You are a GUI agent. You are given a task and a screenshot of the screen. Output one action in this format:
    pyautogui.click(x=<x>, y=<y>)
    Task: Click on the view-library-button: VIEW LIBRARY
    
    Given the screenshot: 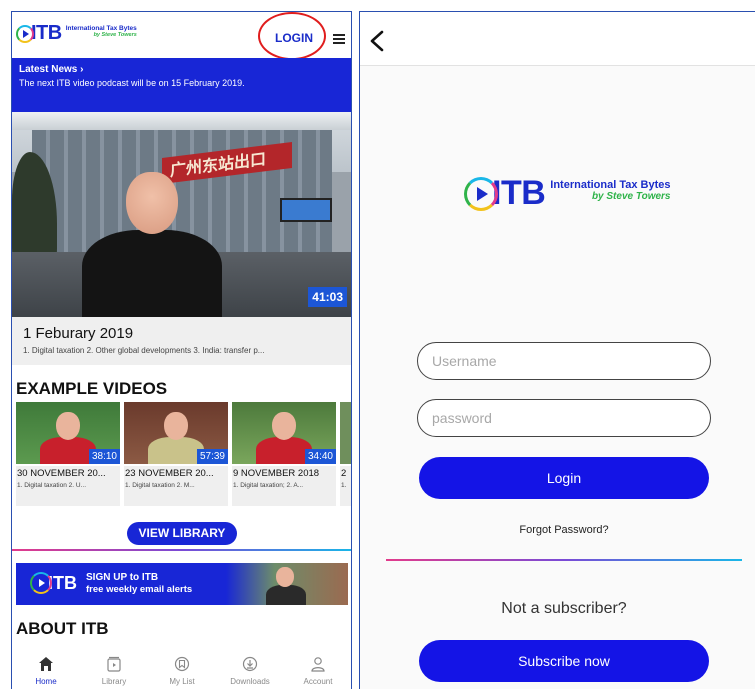 What is the action you would take?
    pyautogui.click(x=182, y=533)
    